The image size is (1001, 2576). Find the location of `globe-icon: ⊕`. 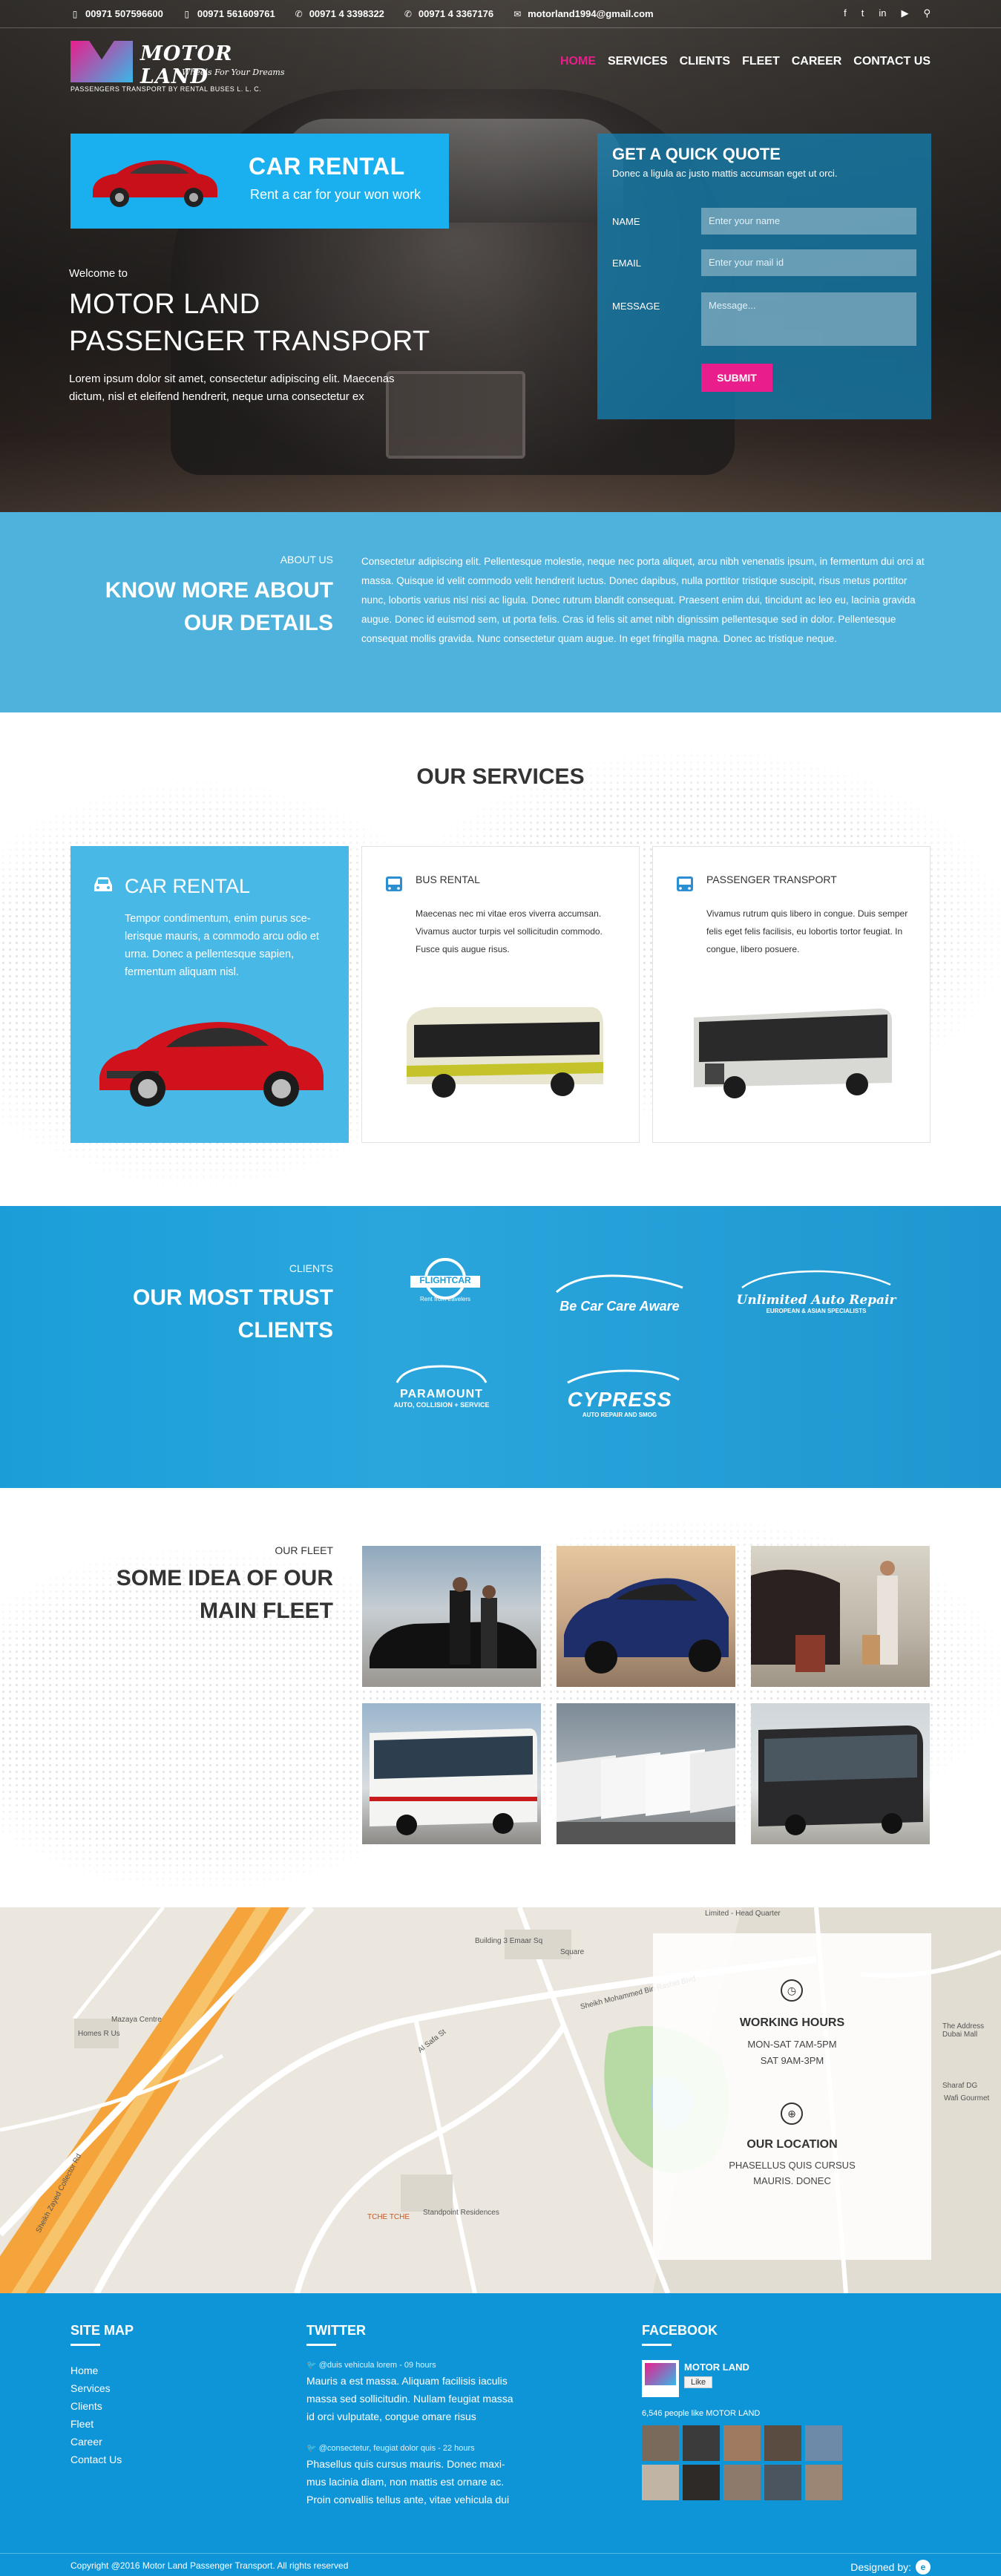

globe-icon: ⊕ is located at coordinates (792, 2114).